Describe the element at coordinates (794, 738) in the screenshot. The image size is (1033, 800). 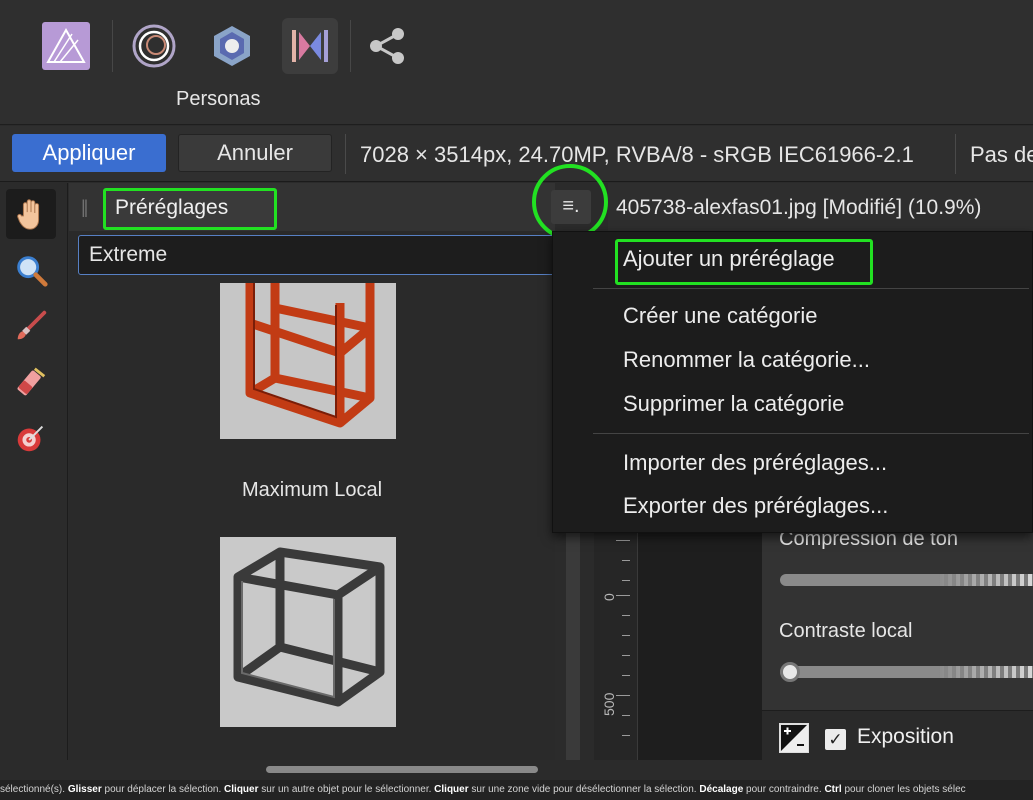
I see `exposure-icon` at that location.